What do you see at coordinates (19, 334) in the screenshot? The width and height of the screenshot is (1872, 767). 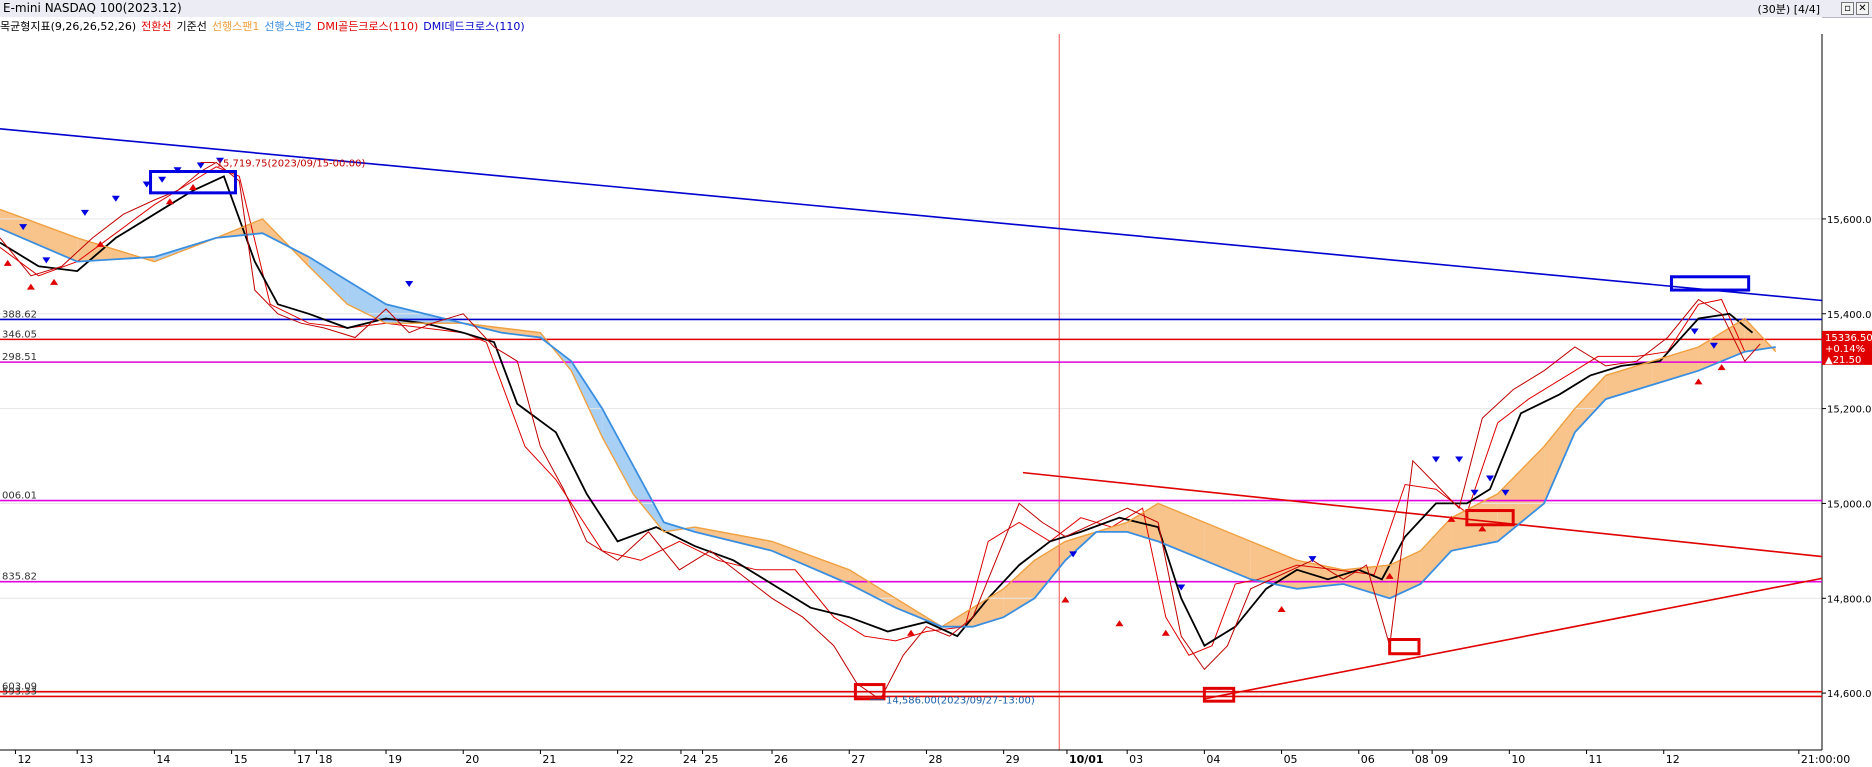 I see `hline-label: 346.05` at bounding box center [19, 334].